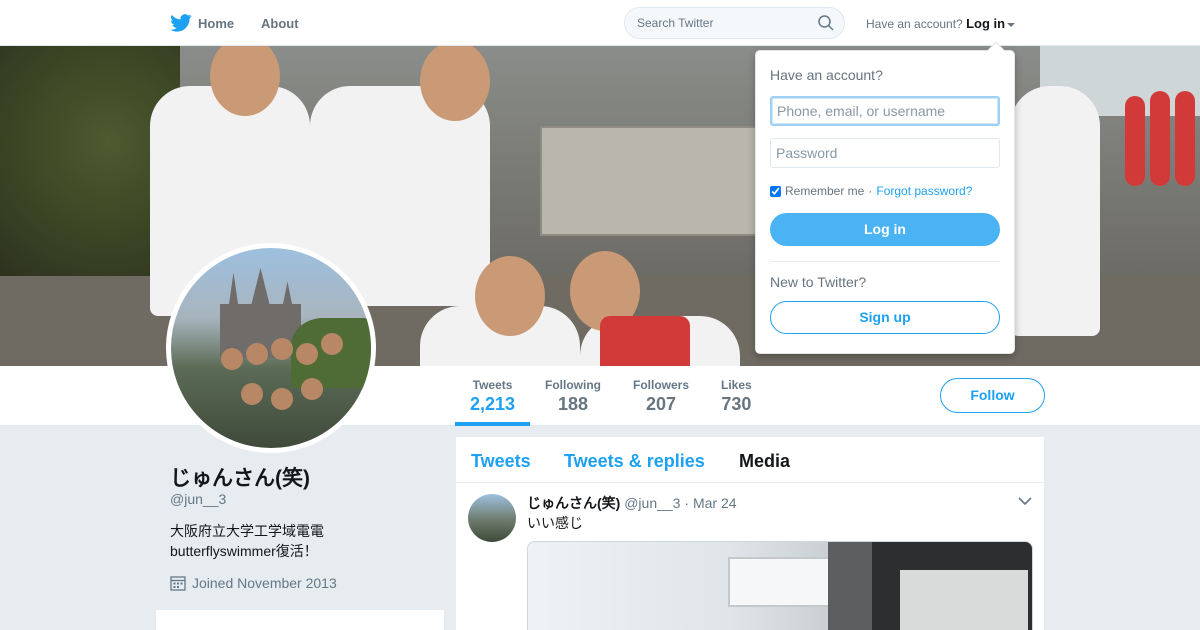 The height and width of the screenshot is (630, 1200). I want to click on timeline-tabs: Tweets Tweets & replies Media, so click(750, 460).